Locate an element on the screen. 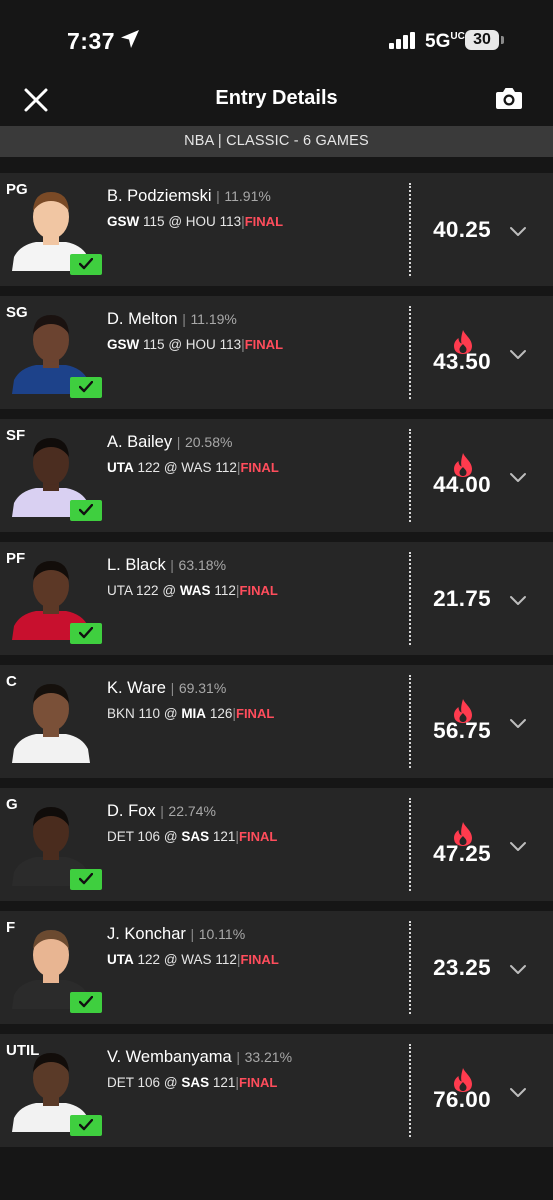 The height and width of the screenshot is (1200, 553). roster-position: PF is located at coordinates (16, 558).